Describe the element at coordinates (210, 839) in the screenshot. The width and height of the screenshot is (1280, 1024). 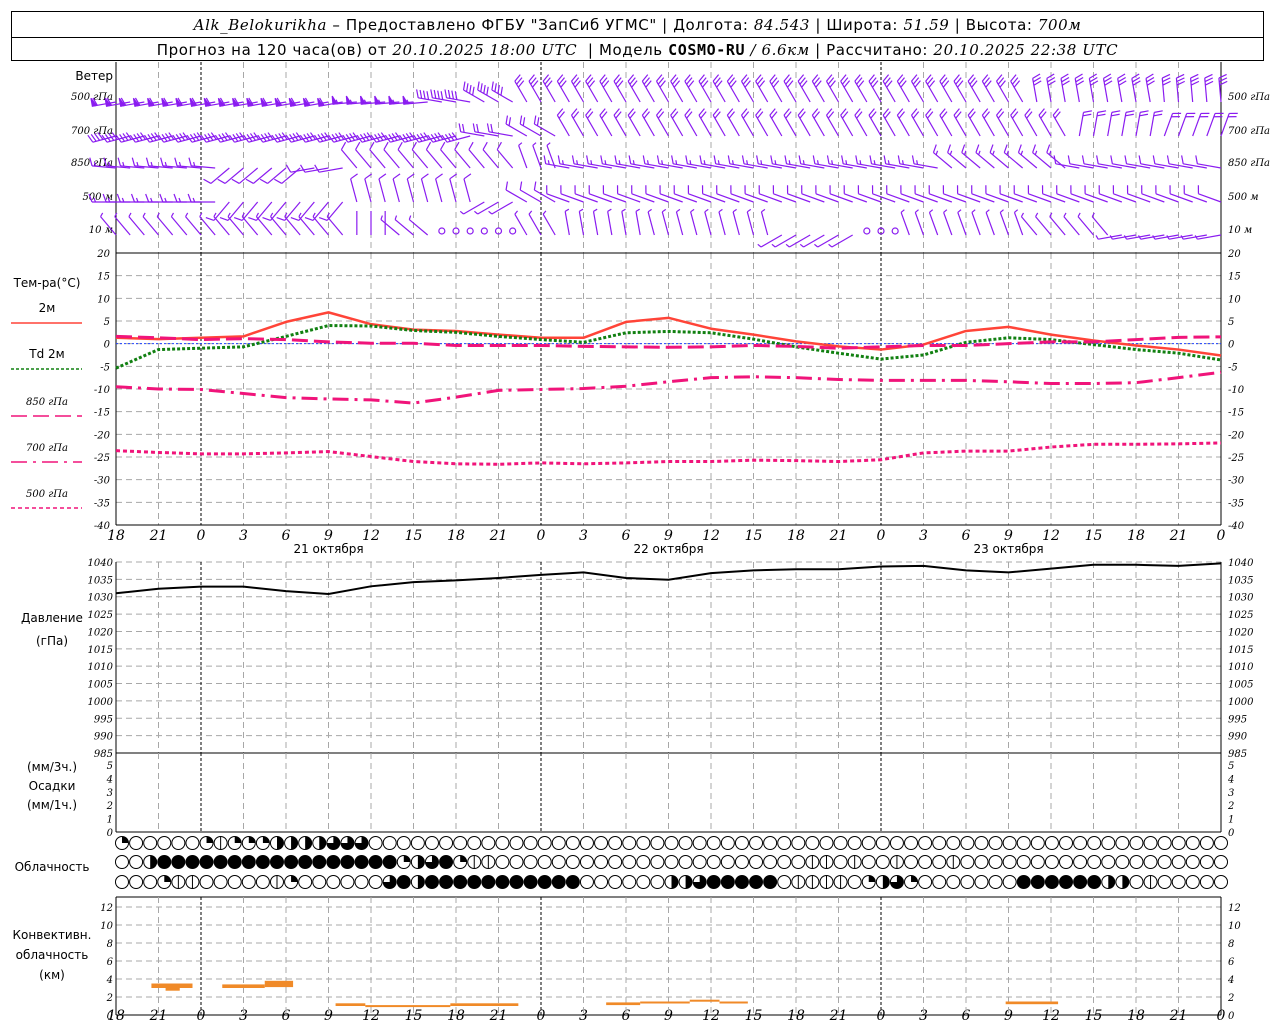
I see `cloud-quarter-fill` at that location.